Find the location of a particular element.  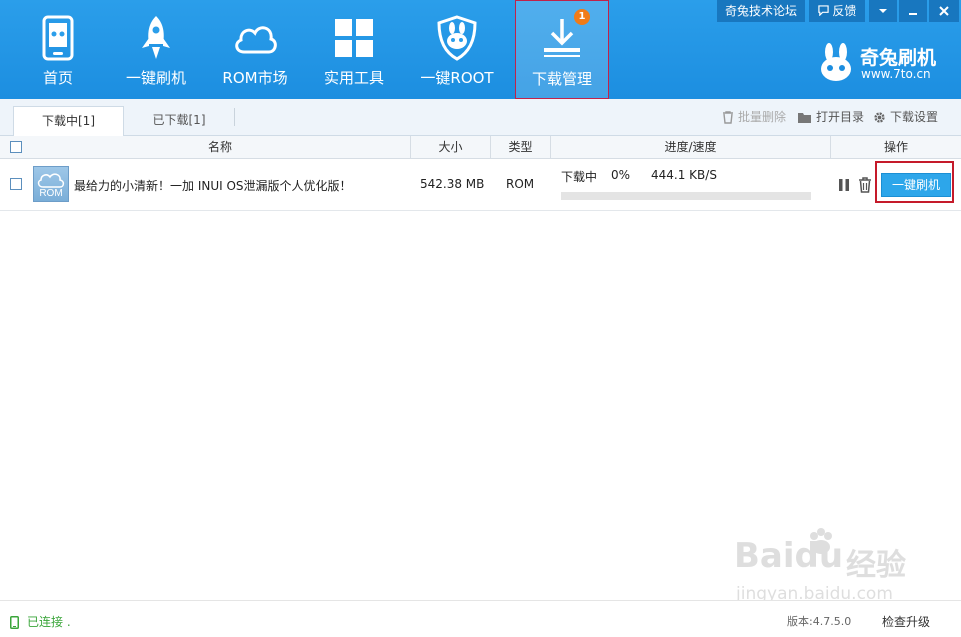

minimize-button is located at coordinates (913, 11).